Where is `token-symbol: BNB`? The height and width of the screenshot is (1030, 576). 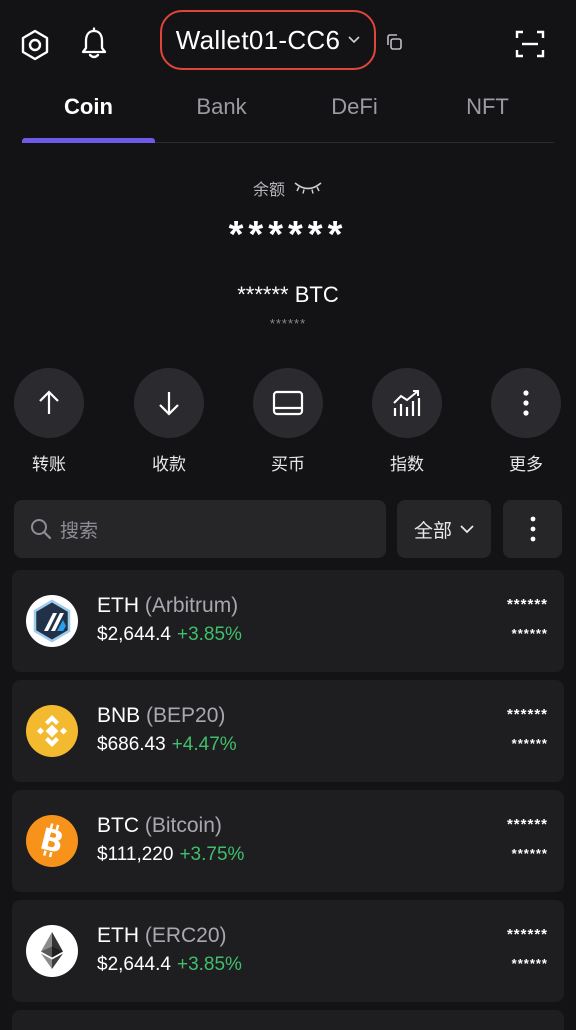
token-symbol: BNB is located at coordinates (119, 715).